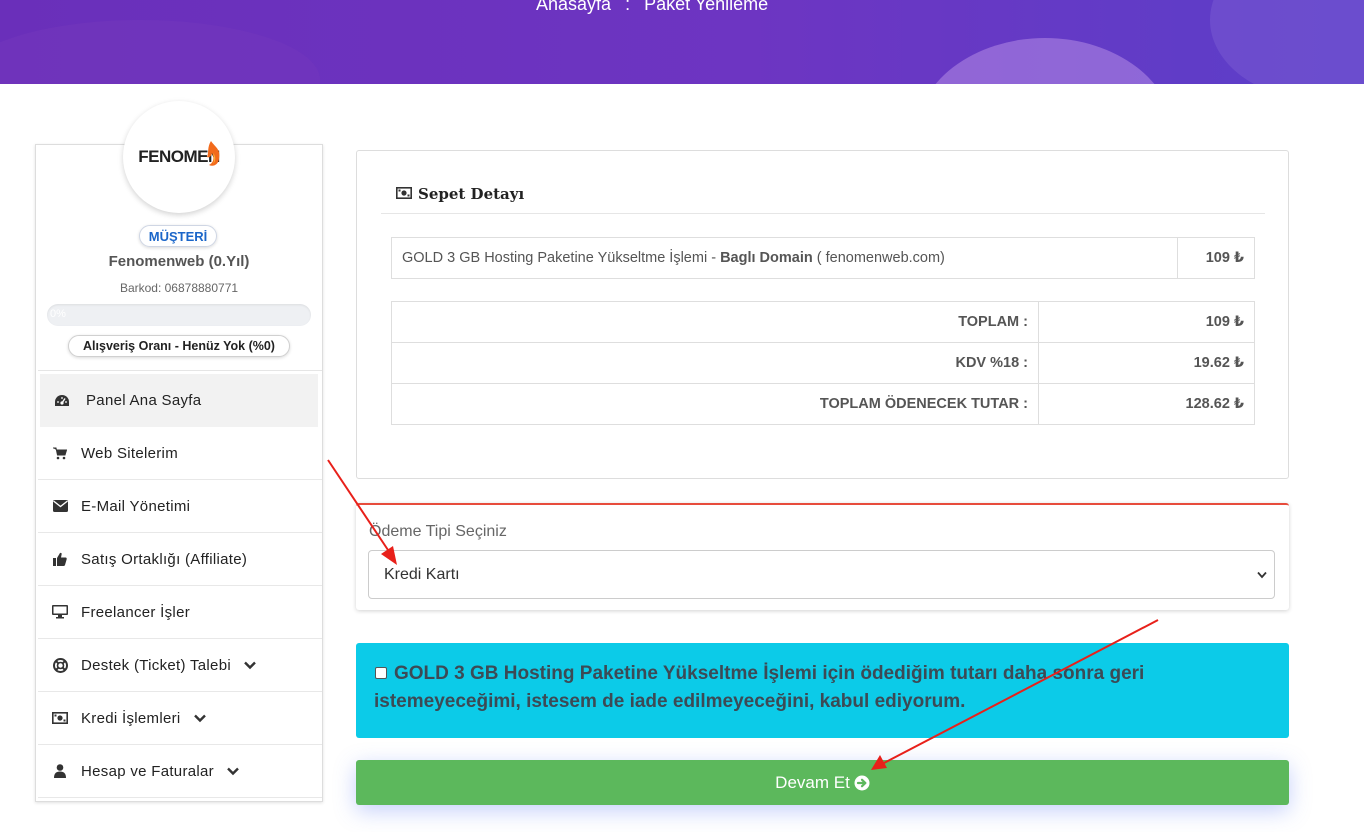 The width and height of the screenshot is (1364, 832). What do you see at coordinates (131, 718) in the screenshot?
I see `sidebar-item-label: Kredi İşlemleri` at bounding box center [131, 718].